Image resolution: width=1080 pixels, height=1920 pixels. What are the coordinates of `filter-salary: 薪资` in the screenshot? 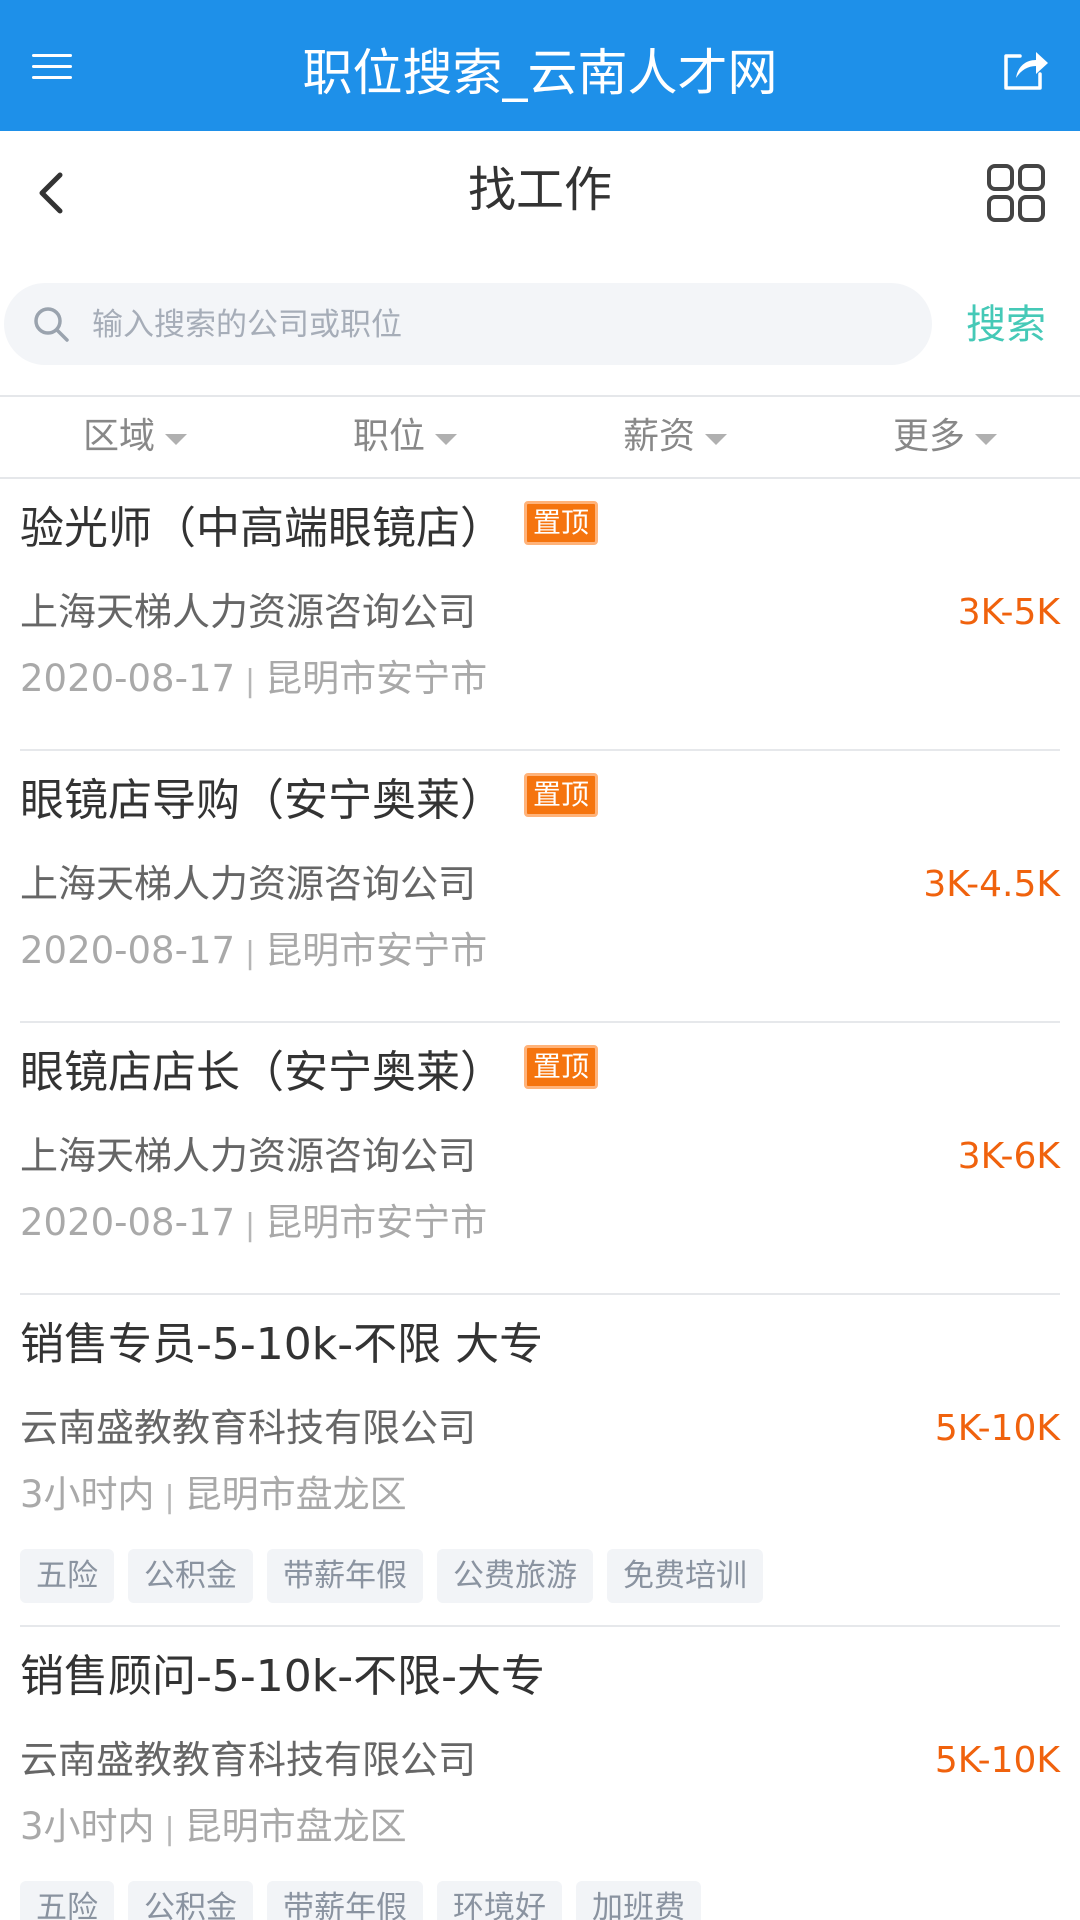 It's located at (675, 437).